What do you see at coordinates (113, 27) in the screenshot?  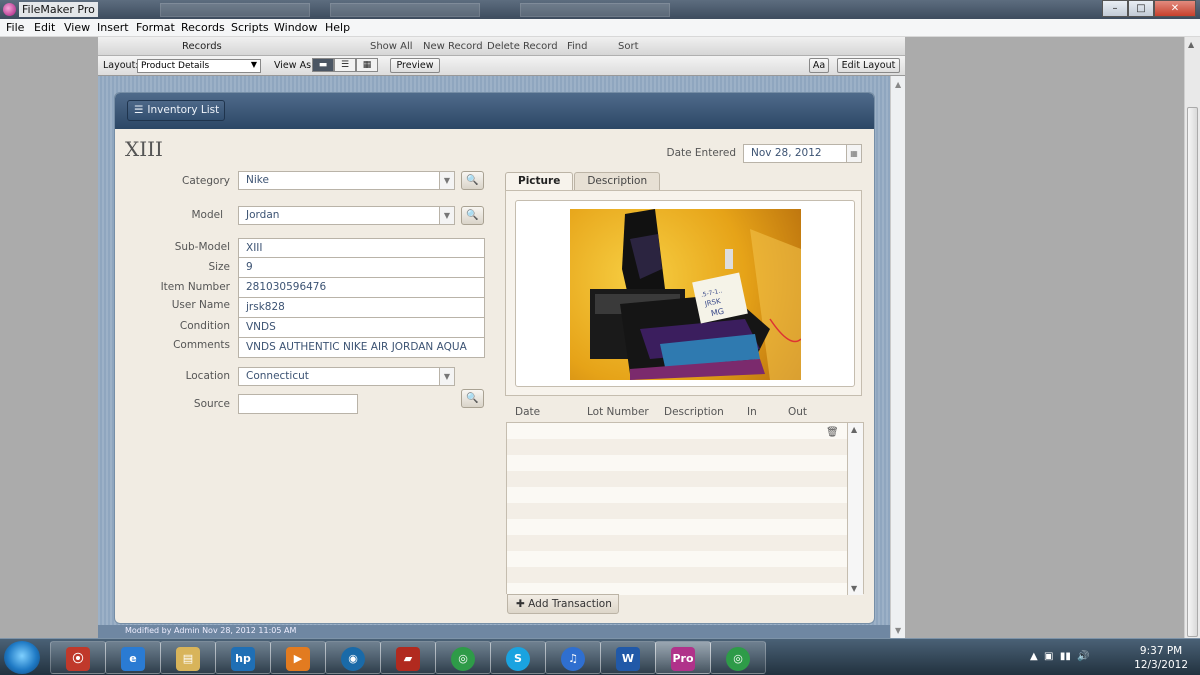 I see `menu-insert: Insert` at bounding box center [113, 27].